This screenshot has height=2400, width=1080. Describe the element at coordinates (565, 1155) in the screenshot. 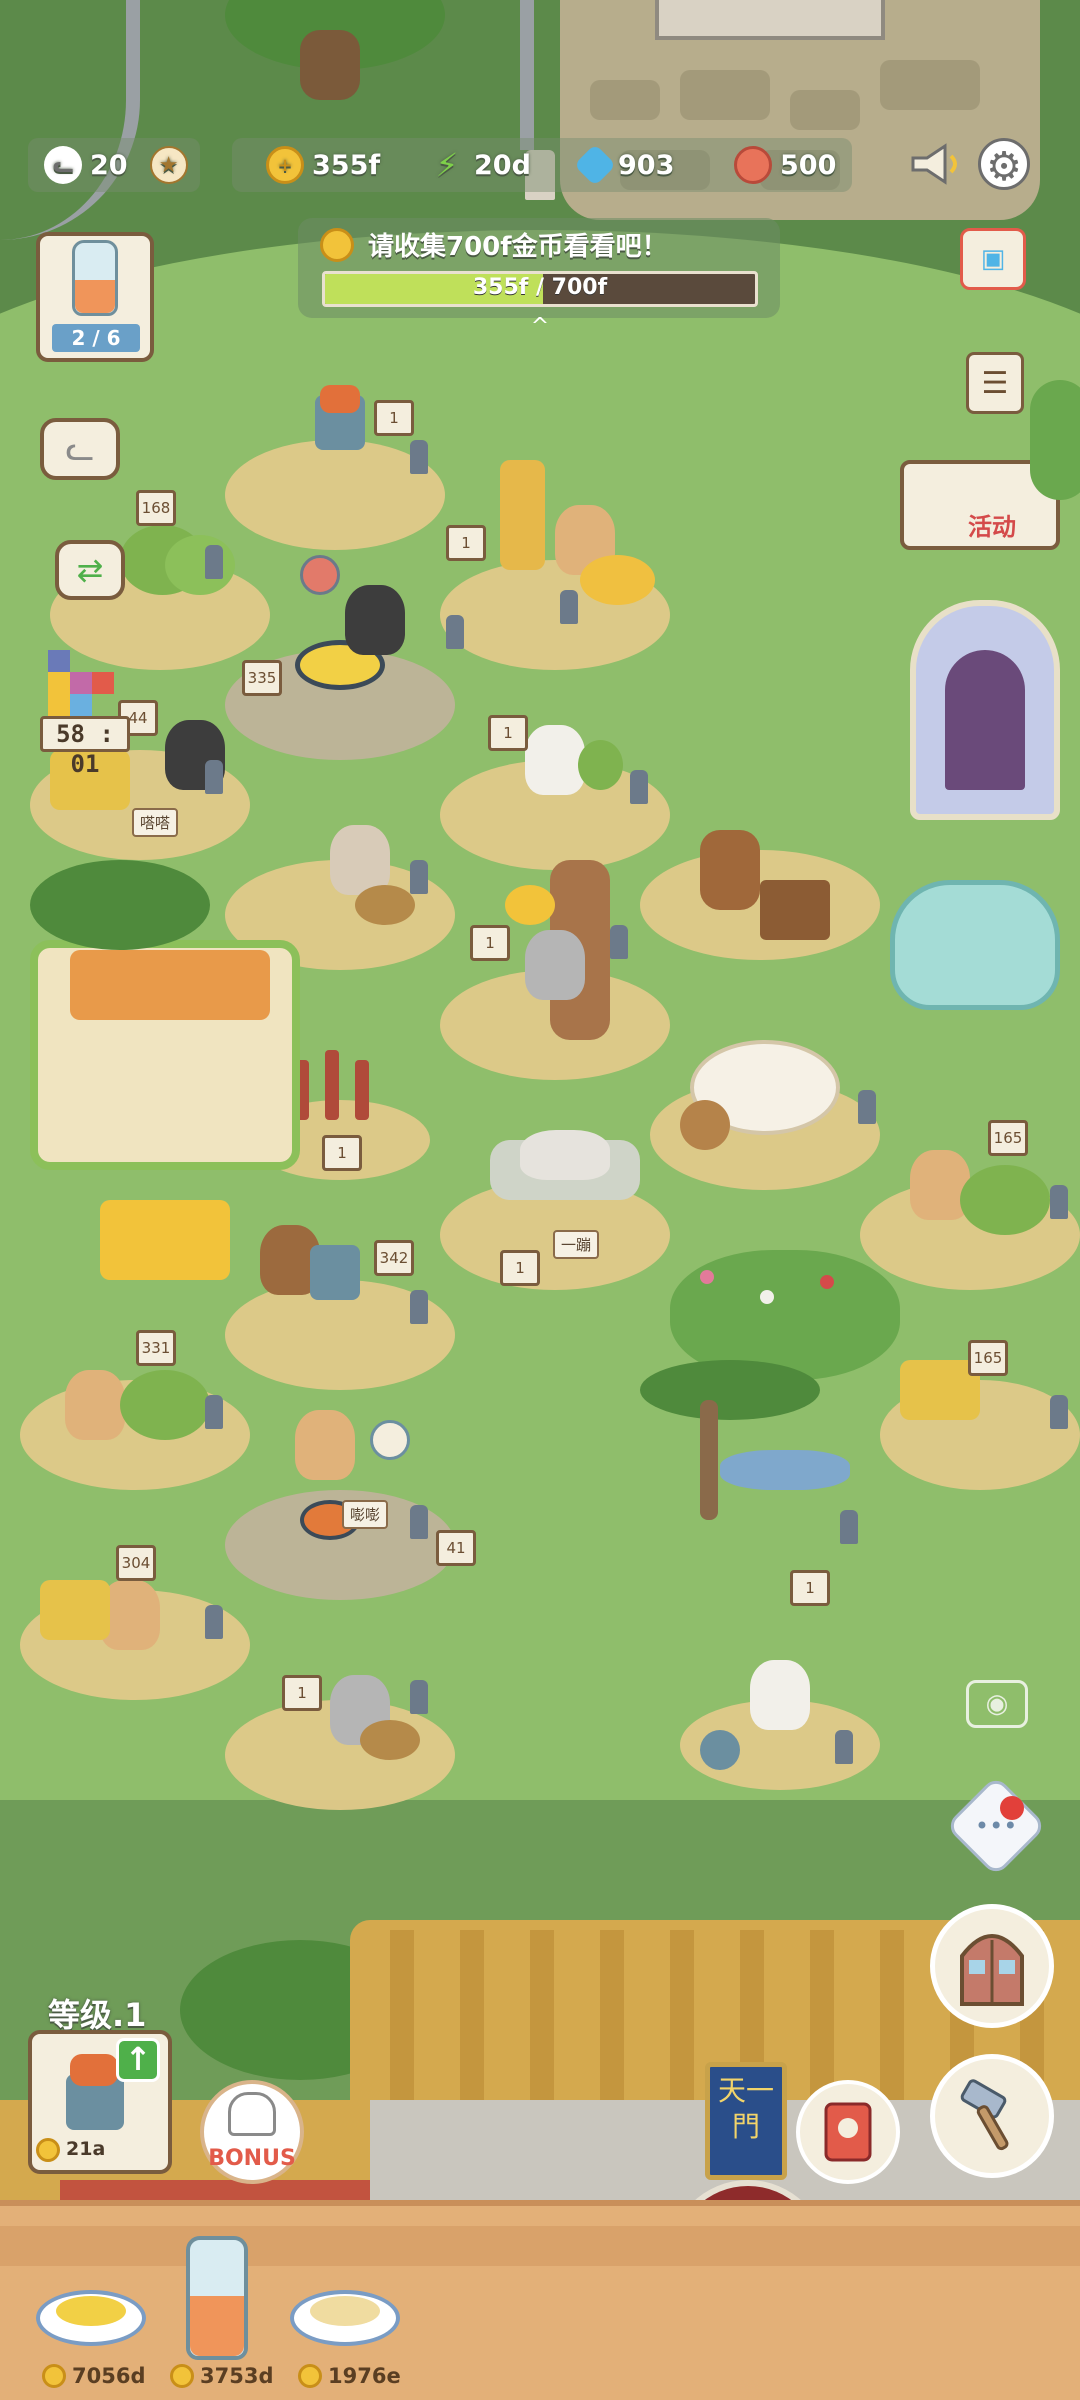

I see `sleeping-cat` at that location.